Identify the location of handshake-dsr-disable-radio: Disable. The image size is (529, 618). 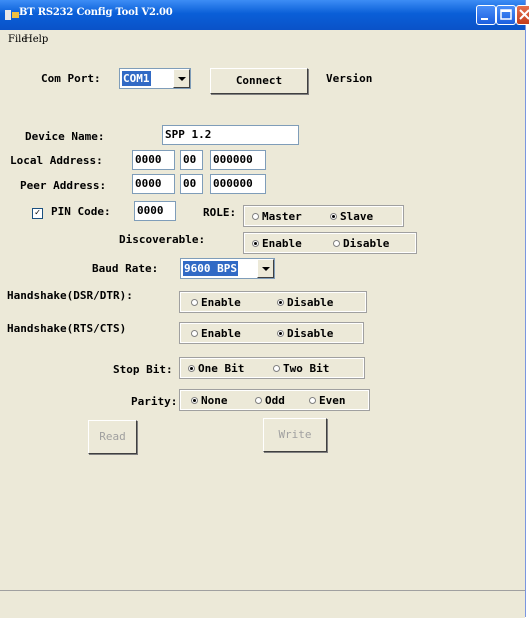
(305, 302).